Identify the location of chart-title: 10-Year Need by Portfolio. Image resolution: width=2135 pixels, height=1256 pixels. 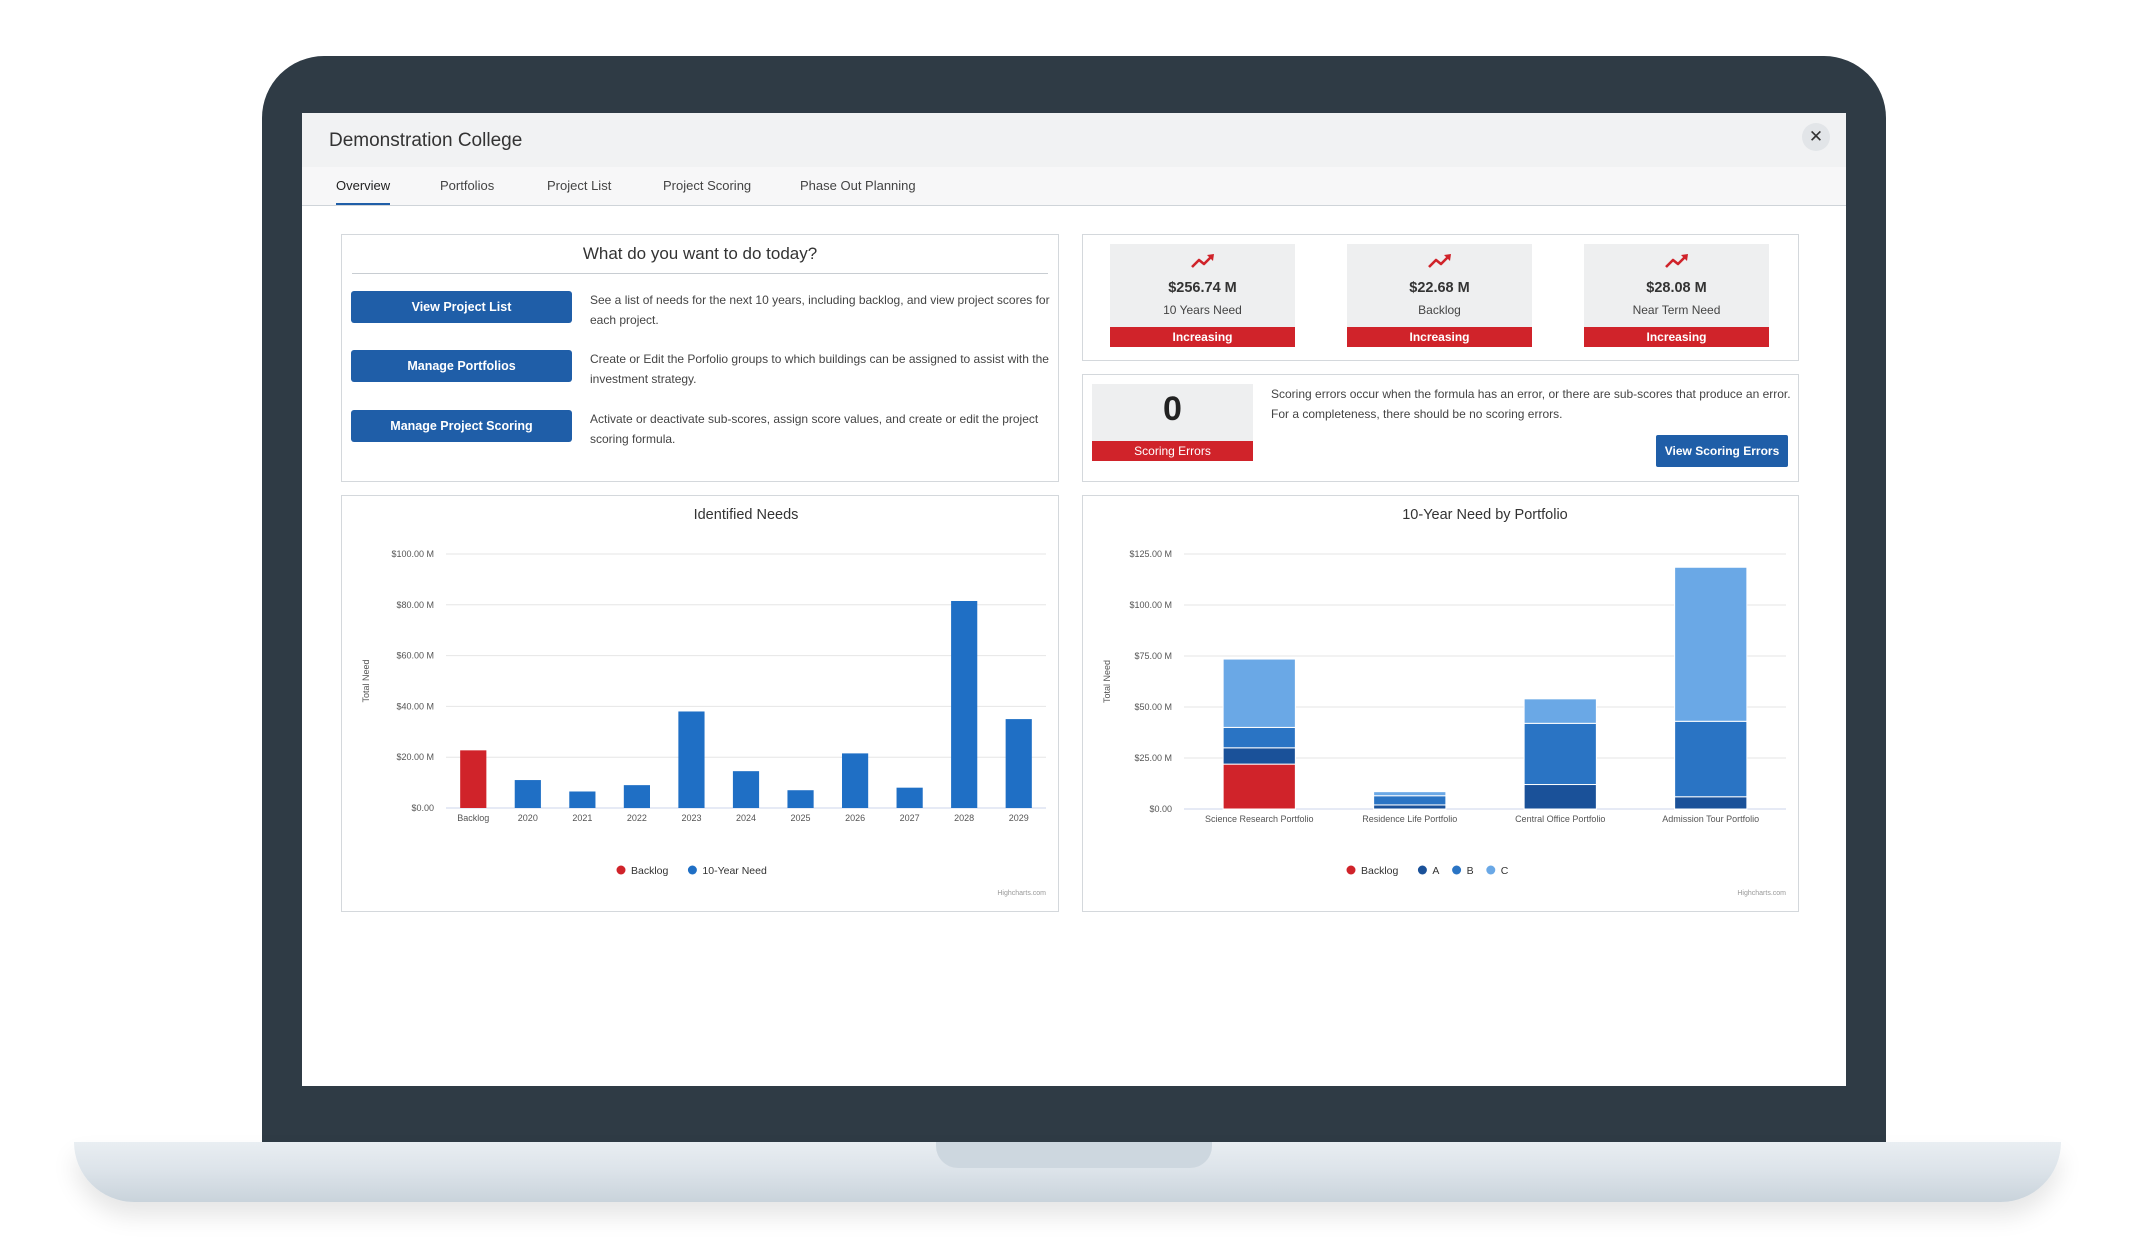
(1485, 515).